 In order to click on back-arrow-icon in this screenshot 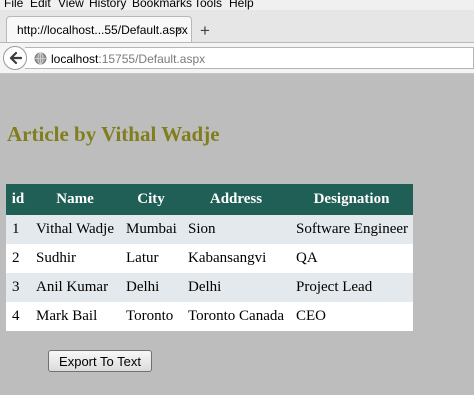, I will do `click(15, 58)`.